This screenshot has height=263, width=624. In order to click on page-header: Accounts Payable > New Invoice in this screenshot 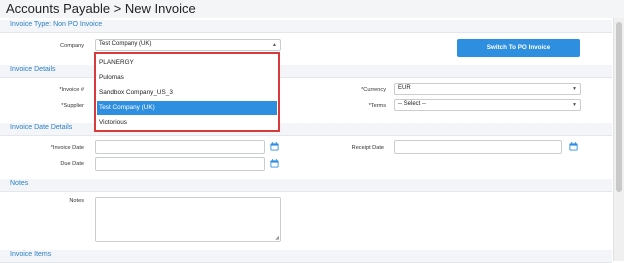, I will do `click(312, 9)`.